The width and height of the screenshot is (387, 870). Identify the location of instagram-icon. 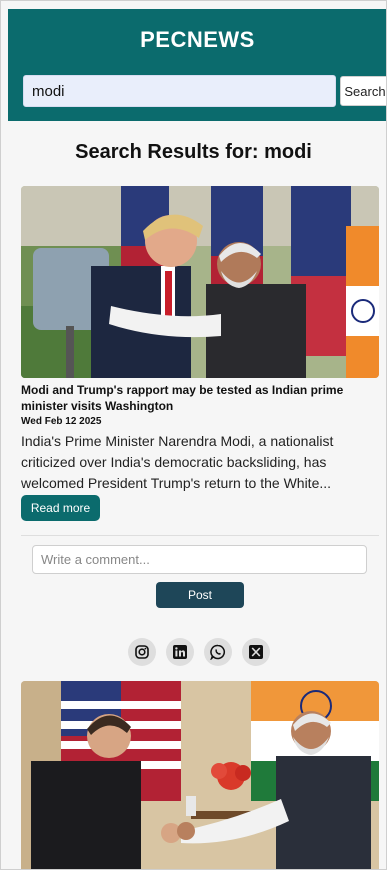
(142, 652).